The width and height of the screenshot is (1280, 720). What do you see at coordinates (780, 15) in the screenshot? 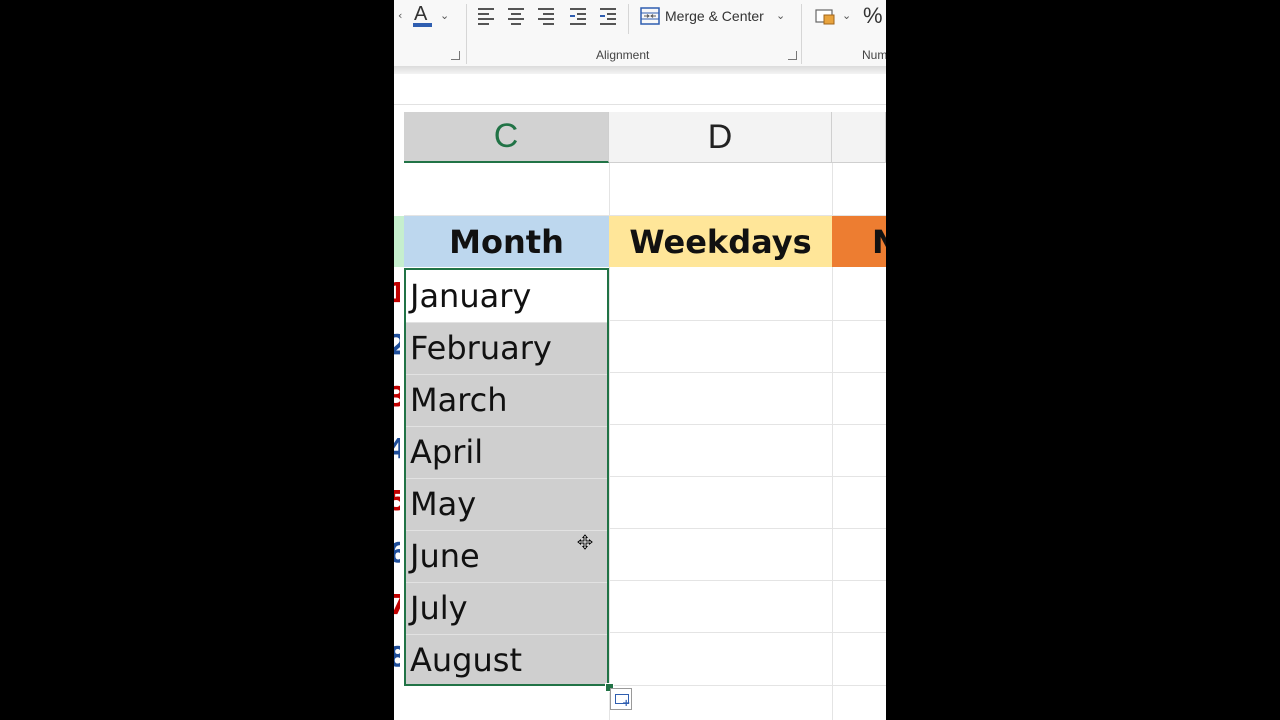
I see `merge-dropdown-icon: ⌄` at bounding box center [780, 15].